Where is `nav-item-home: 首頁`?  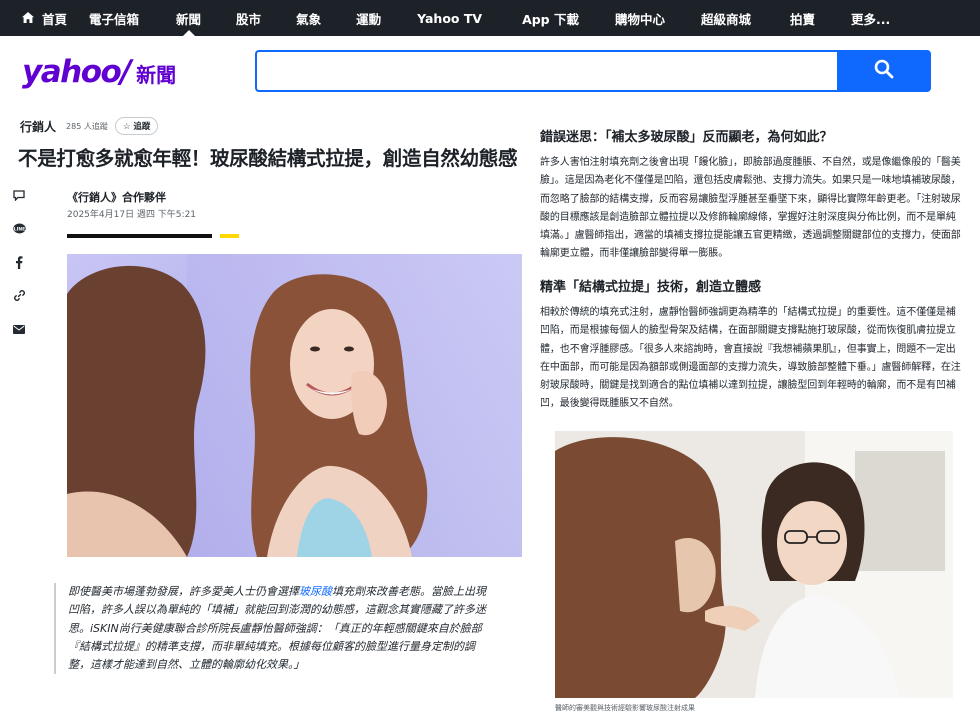 nav-item-home: 首頁 is located at coordinates (44, 18).